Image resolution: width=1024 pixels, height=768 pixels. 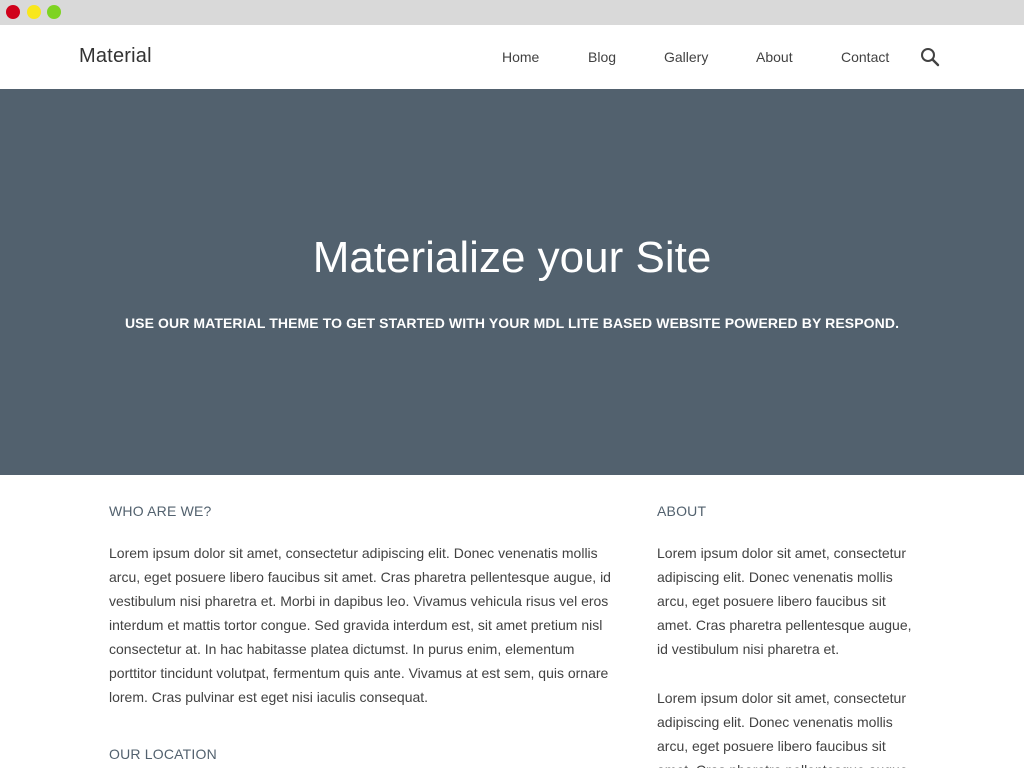 What do you see at coordinates (115, 56) in the screenshot?
I see `site-brand: Material` at bounding box center [115, 56].